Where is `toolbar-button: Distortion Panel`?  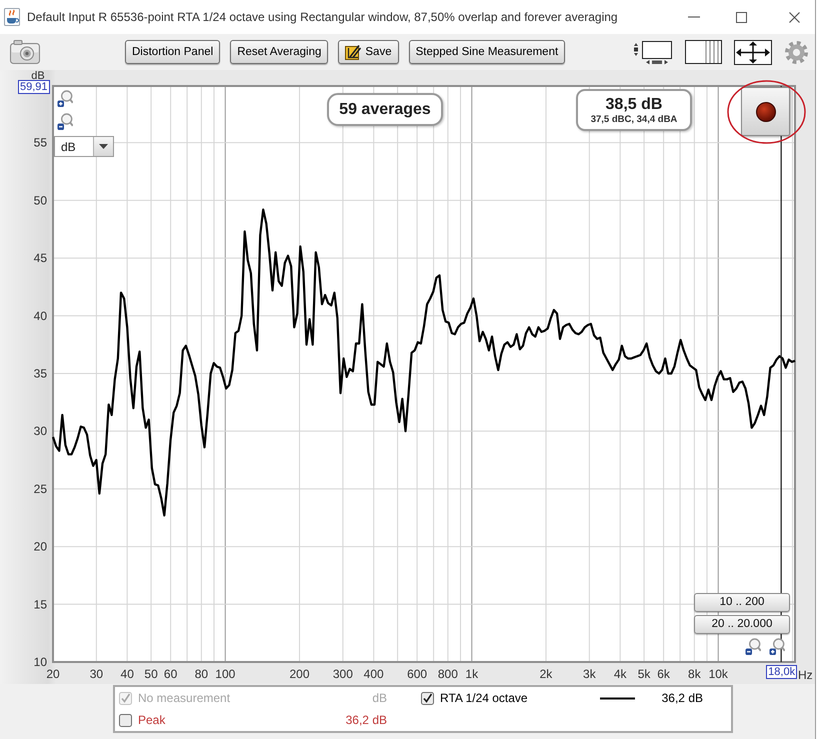 toolbar-button: Distortion Panel is located at coordinates (172, 52).